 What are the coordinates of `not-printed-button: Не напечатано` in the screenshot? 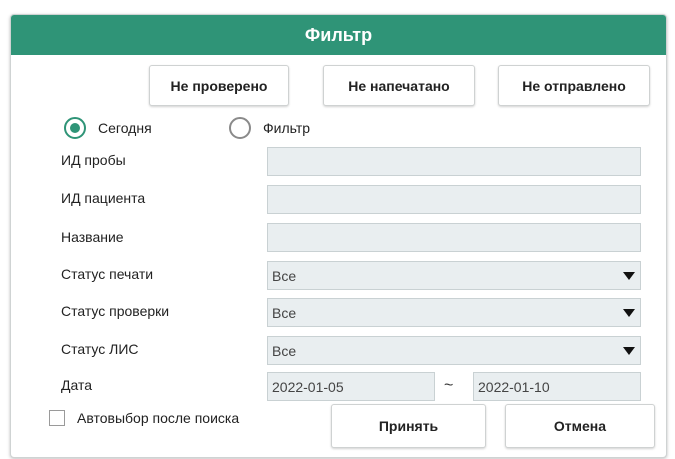 It's located at (399, 85).